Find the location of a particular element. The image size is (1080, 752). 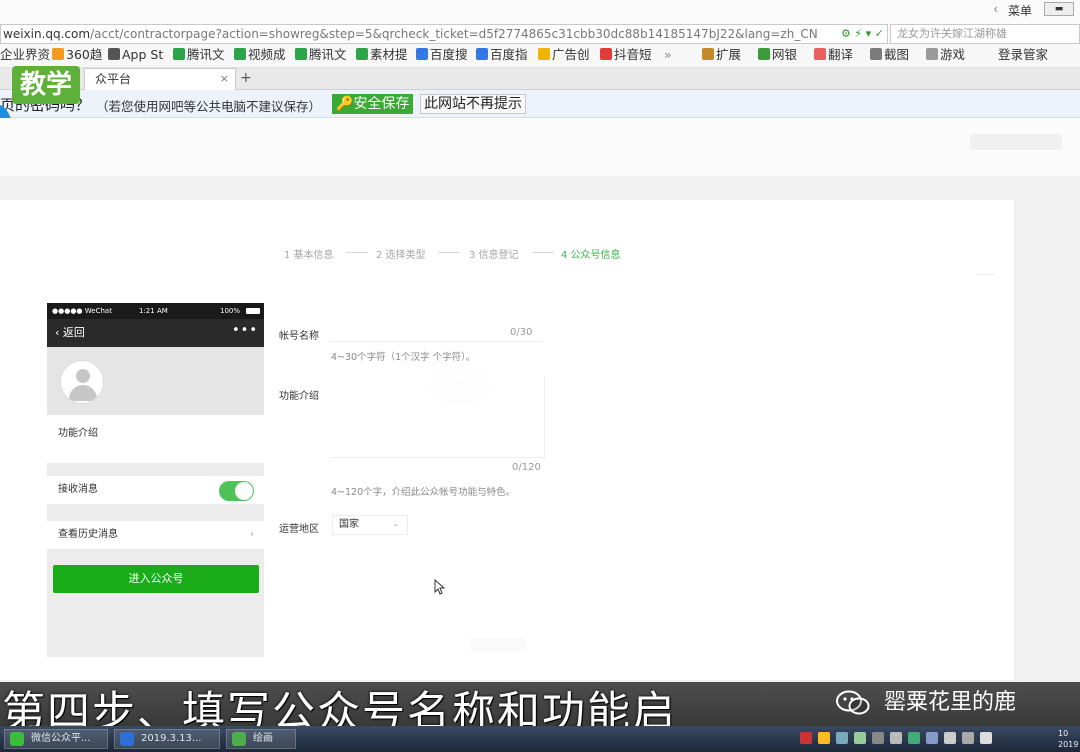

step-3: 3 信息登记 is located at coordinates (494, 255).